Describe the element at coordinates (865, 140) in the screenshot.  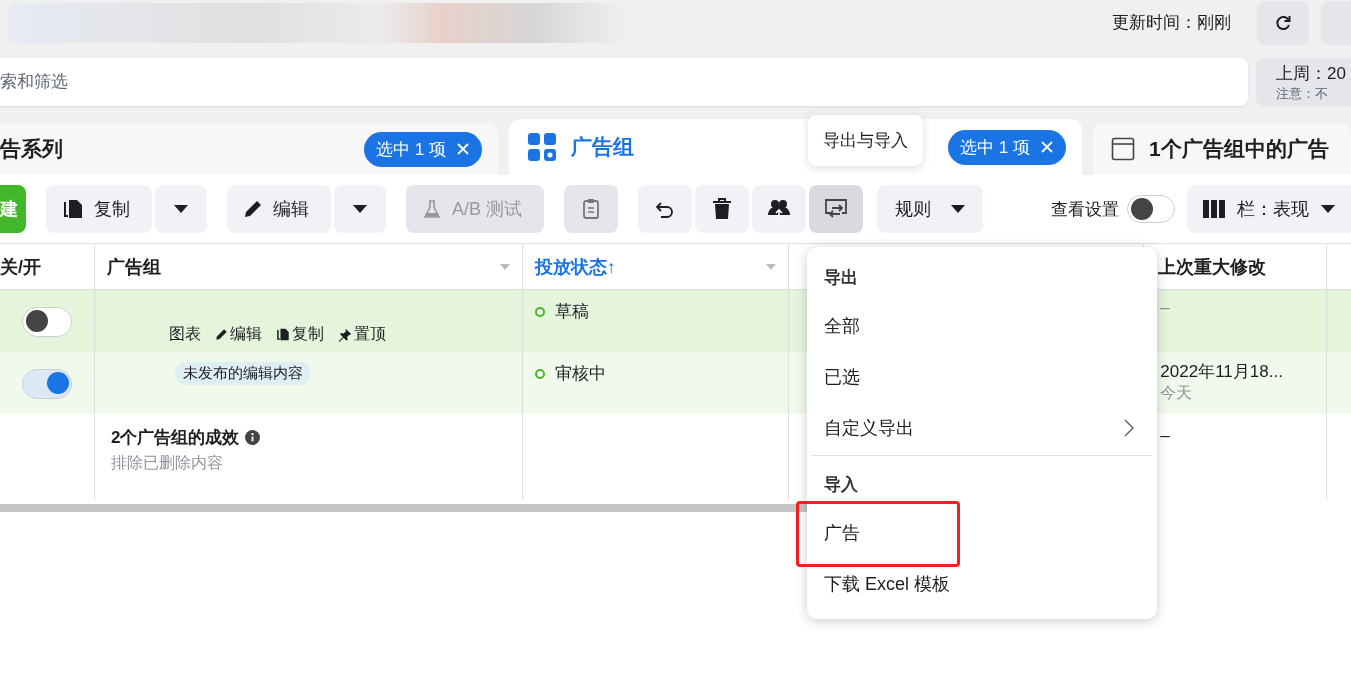
I see `tooltip: 导出与导入` at that location.